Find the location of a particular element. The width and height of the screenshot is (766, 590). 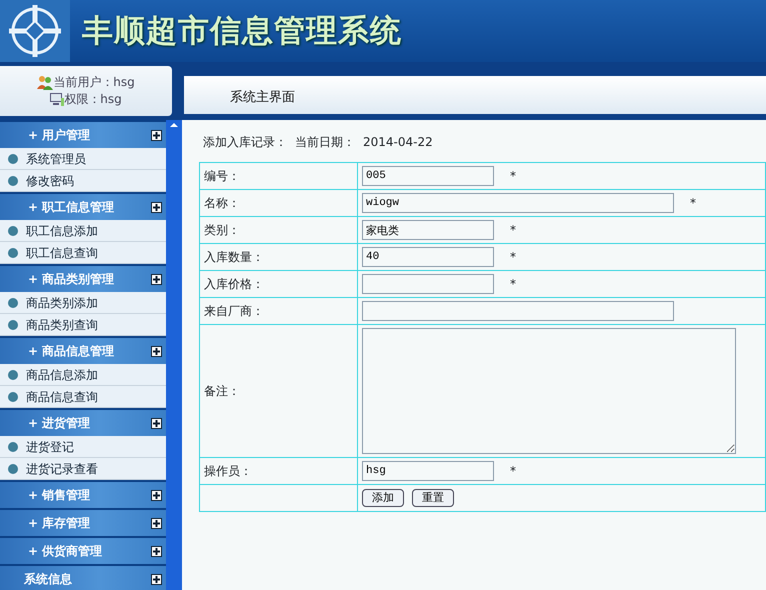

field-label: 编号： is located at coordinates (222, 176).